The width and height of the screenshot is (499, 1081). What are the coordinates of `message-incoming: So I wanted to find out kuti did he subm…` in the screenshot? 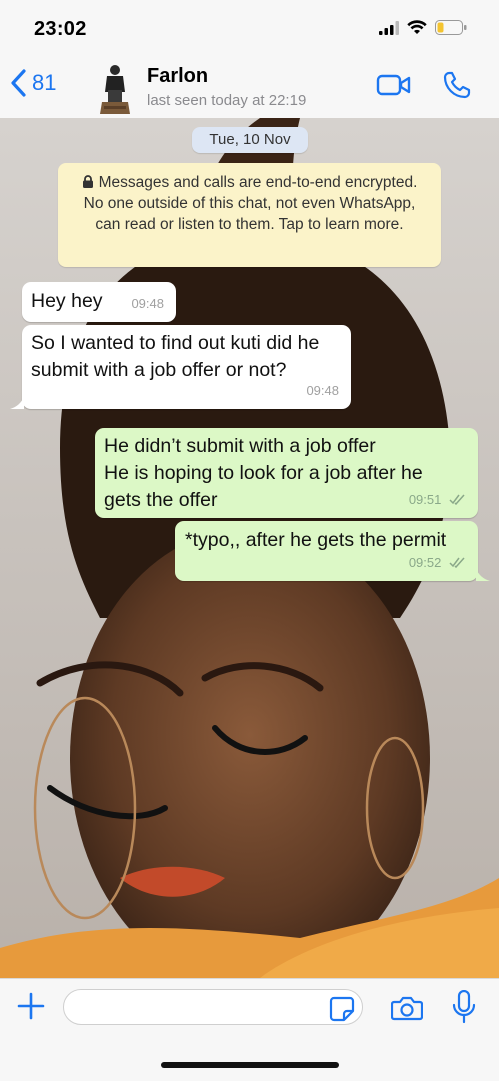 It's located at (186, 367).